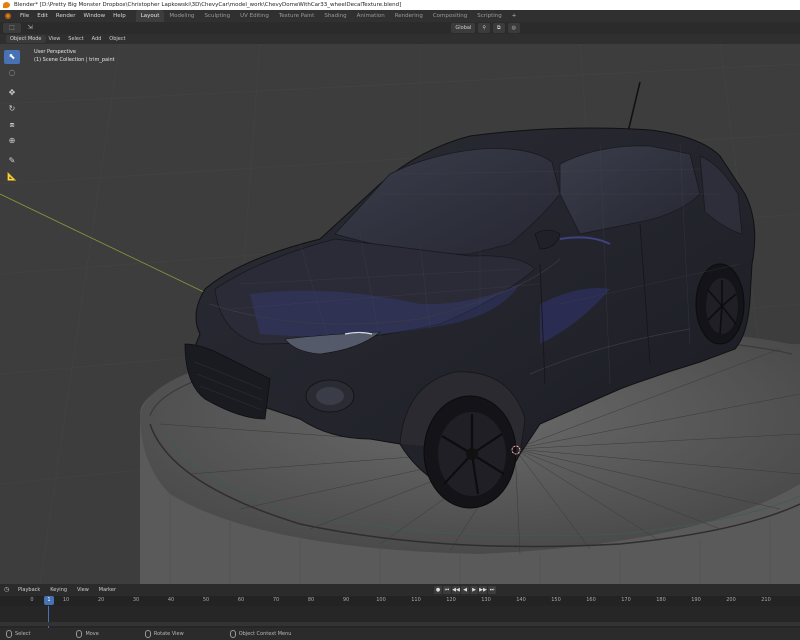  What do you see at coordinates (12, 73) in the screenshot?
I see `cursor-icon: ◌` at bounding box center [12, 73].